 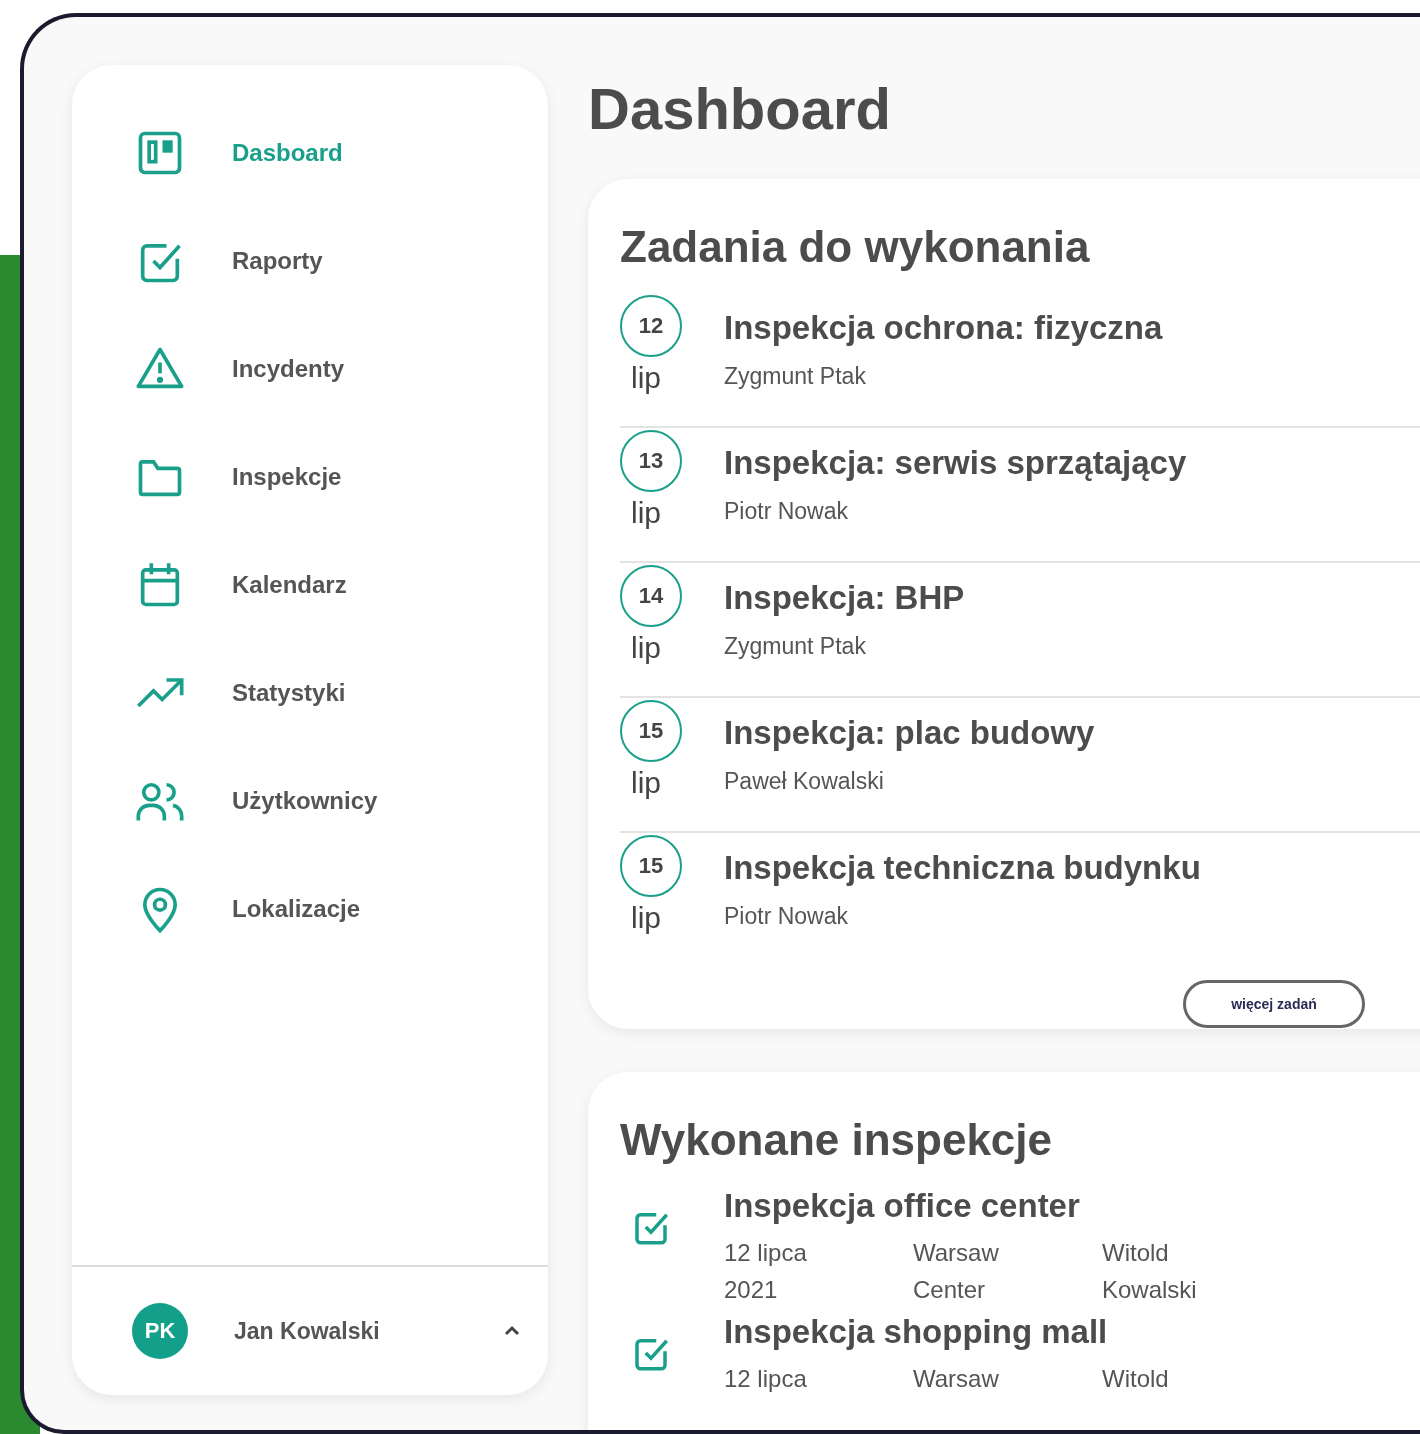 What do you see at coordinates (651, 461) in the screenshot?
I see `day-badge: 13` at bounding box center [651, 461].